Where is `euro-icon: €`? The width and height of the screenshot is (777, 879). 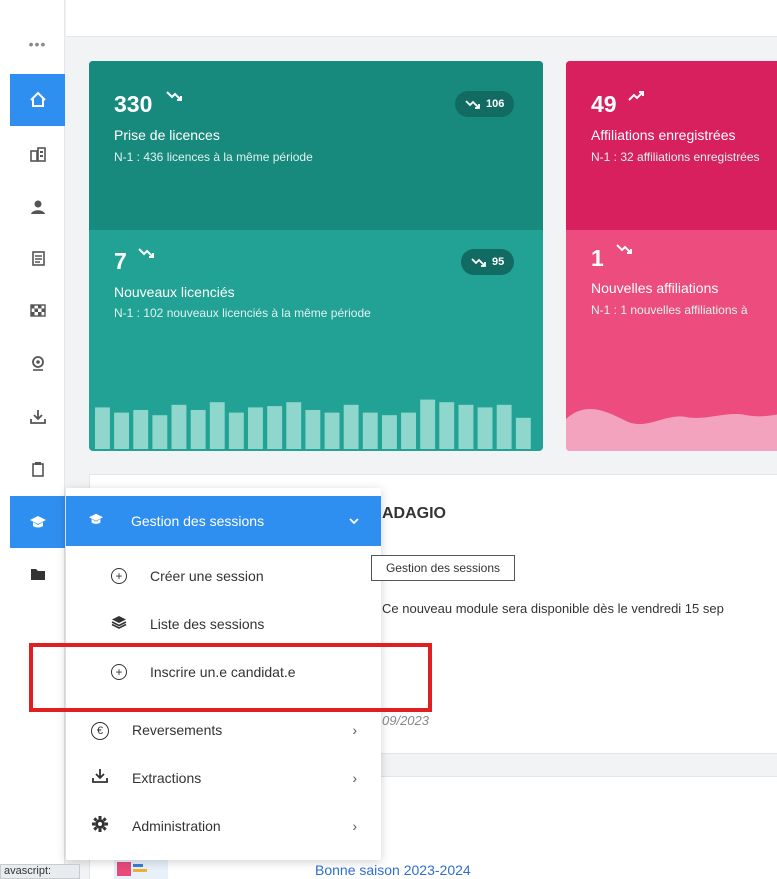 euro-icon: € is located at coordinates (100, 730).